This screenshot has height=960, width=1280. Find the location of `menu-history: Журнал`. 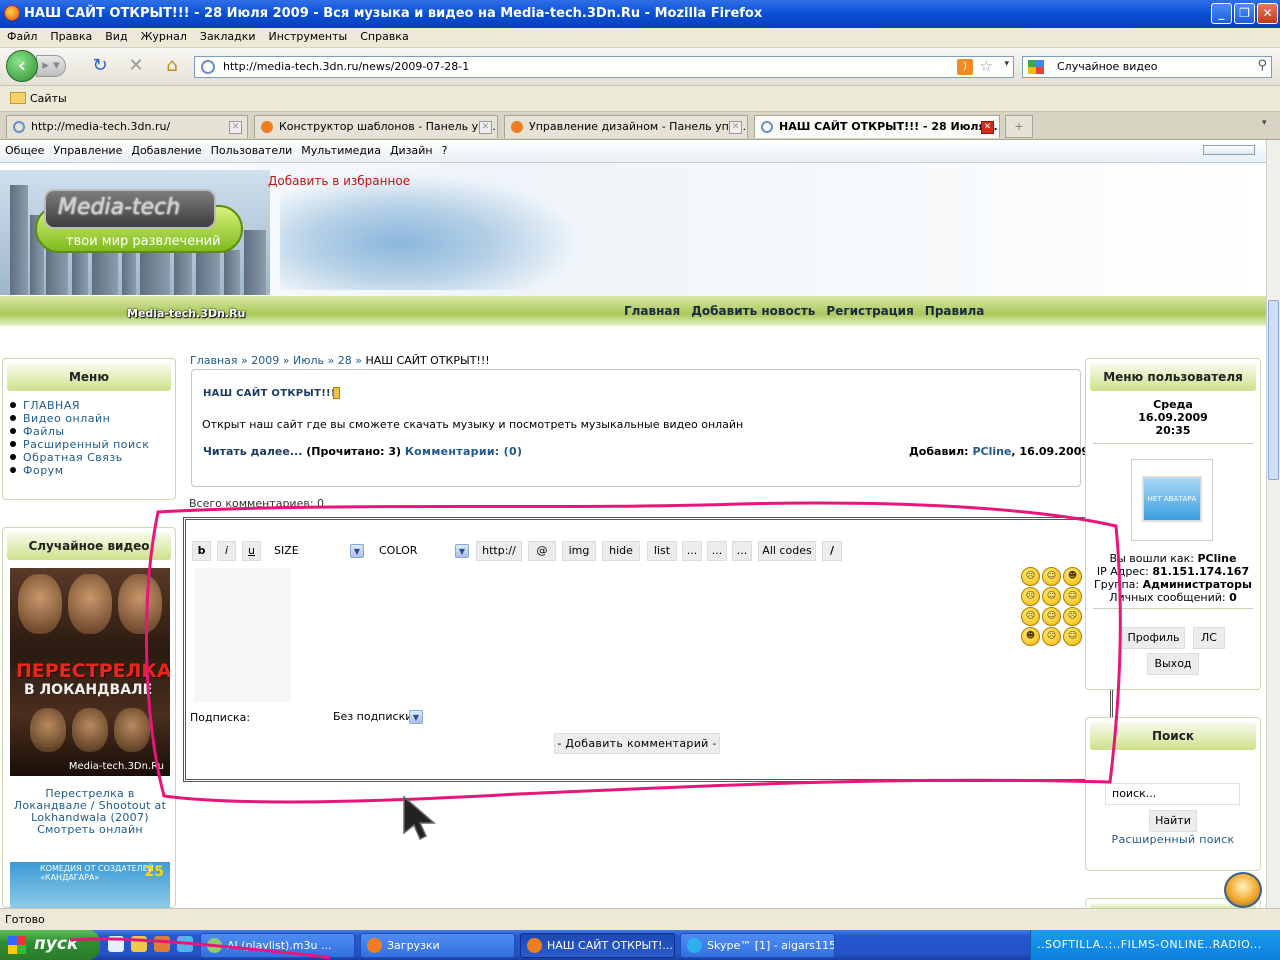

menu-history: Журнал is located at coordinates (163, 35).